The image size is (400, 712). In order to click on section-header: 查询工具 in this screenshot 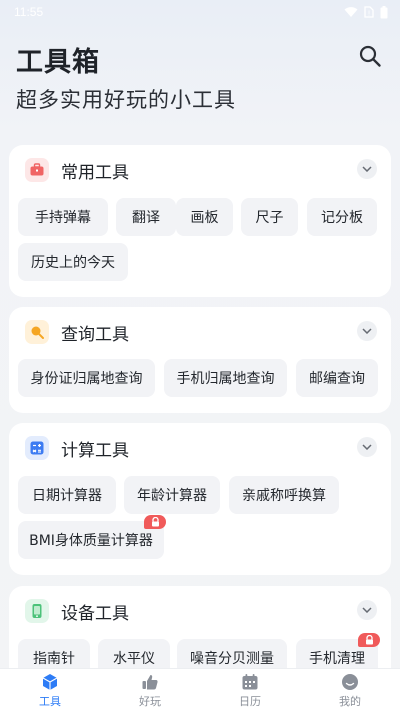, I will do `click(77, 332)`.